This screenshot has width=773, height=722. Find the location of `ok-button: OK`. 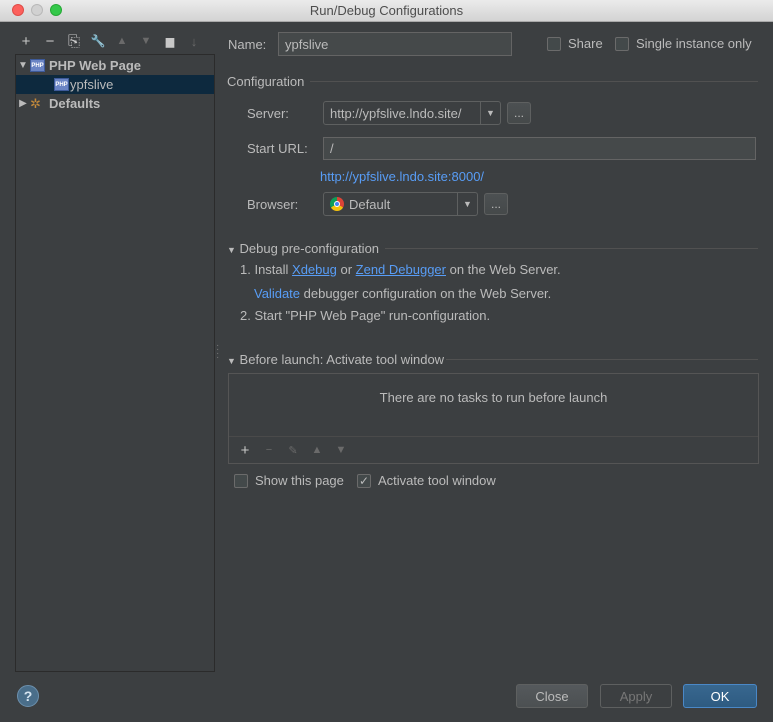

ok-button: OK is located at coordinates (720, 696).